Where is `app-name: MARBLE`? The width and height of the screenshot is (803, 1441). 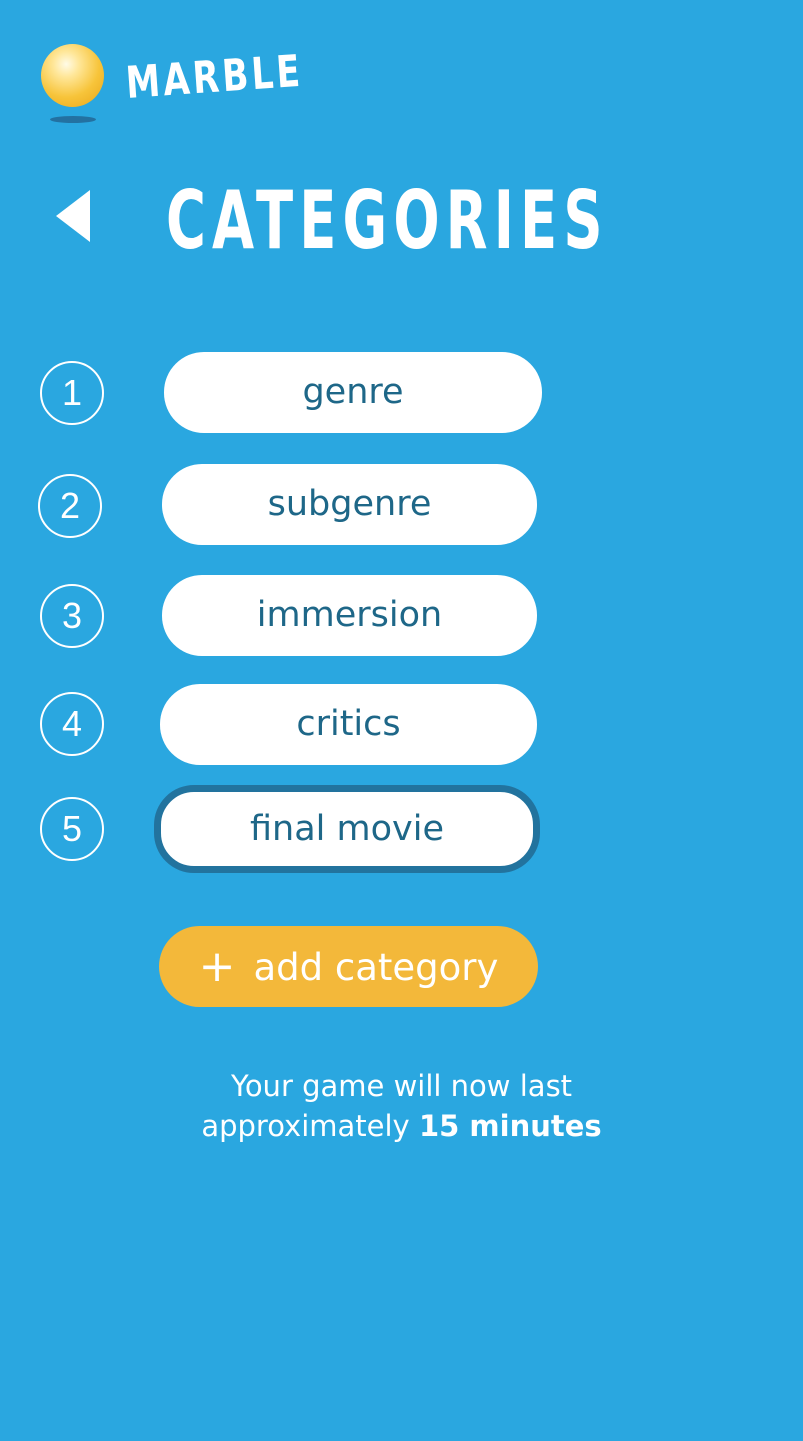 app-name: MARBLE is located at coordinates (214, 77).